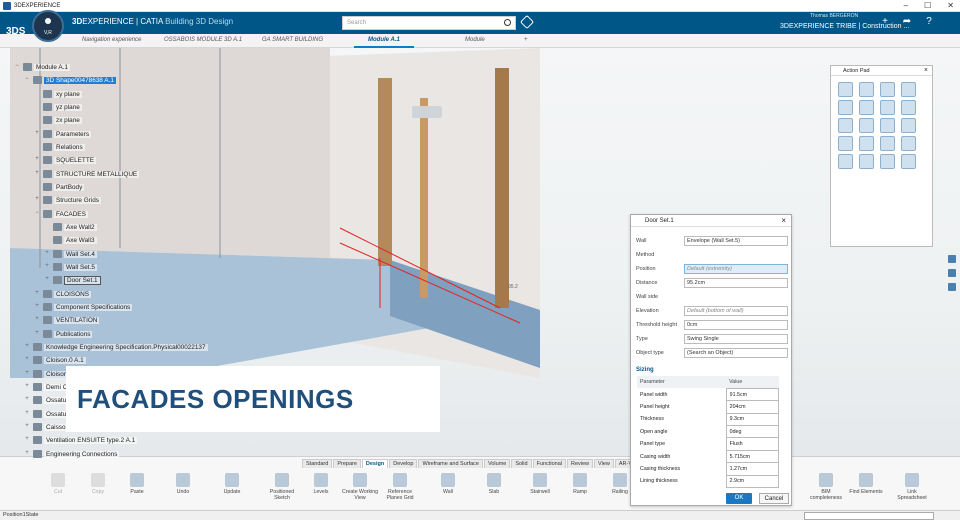 Image resolution: width=960 pixels, height=520 pixels. Describe the element at coordinates (885, 21) in the screenshot. I see `add-icon: +` at that location.